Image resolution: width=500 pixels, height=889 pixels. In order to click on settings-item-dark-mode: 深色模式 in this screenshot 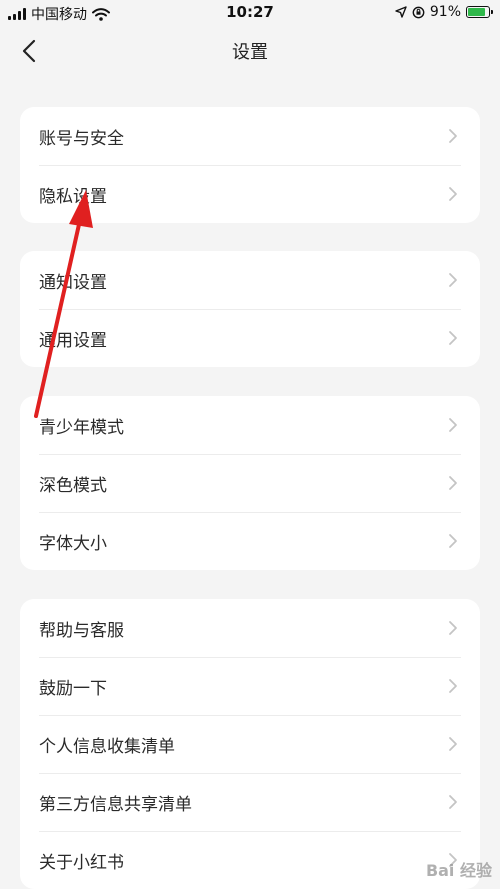, I will do `click(250, 483)`.